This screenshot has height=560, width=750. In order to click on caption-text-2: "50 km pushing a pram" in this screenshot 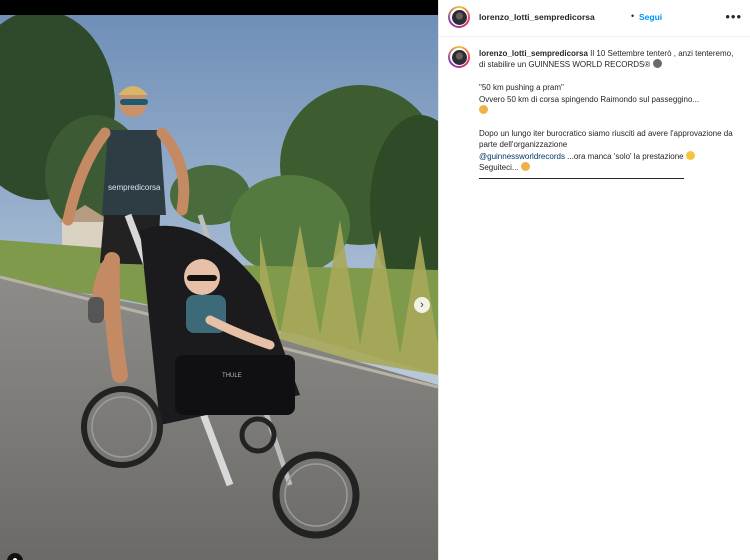, I will do `click(521, 88)`.